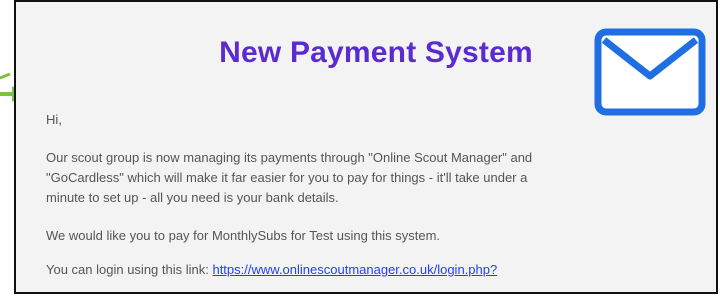  Describe the element at coordinates (650, 72) in the screenshot. I see `envelope-icon` at that location.